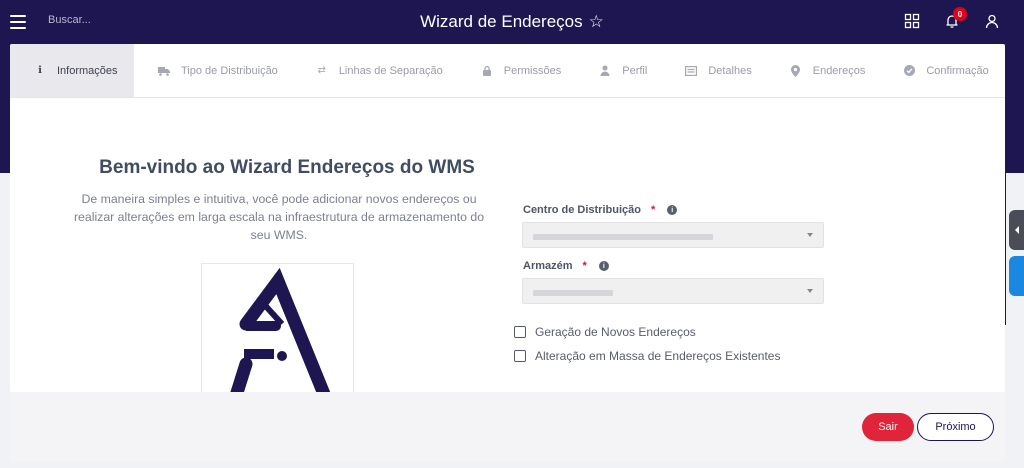  What do you see at coordinates (909, 71) in the screenshot?
I see `check-circle-icon` at bounding box center [909, 71].